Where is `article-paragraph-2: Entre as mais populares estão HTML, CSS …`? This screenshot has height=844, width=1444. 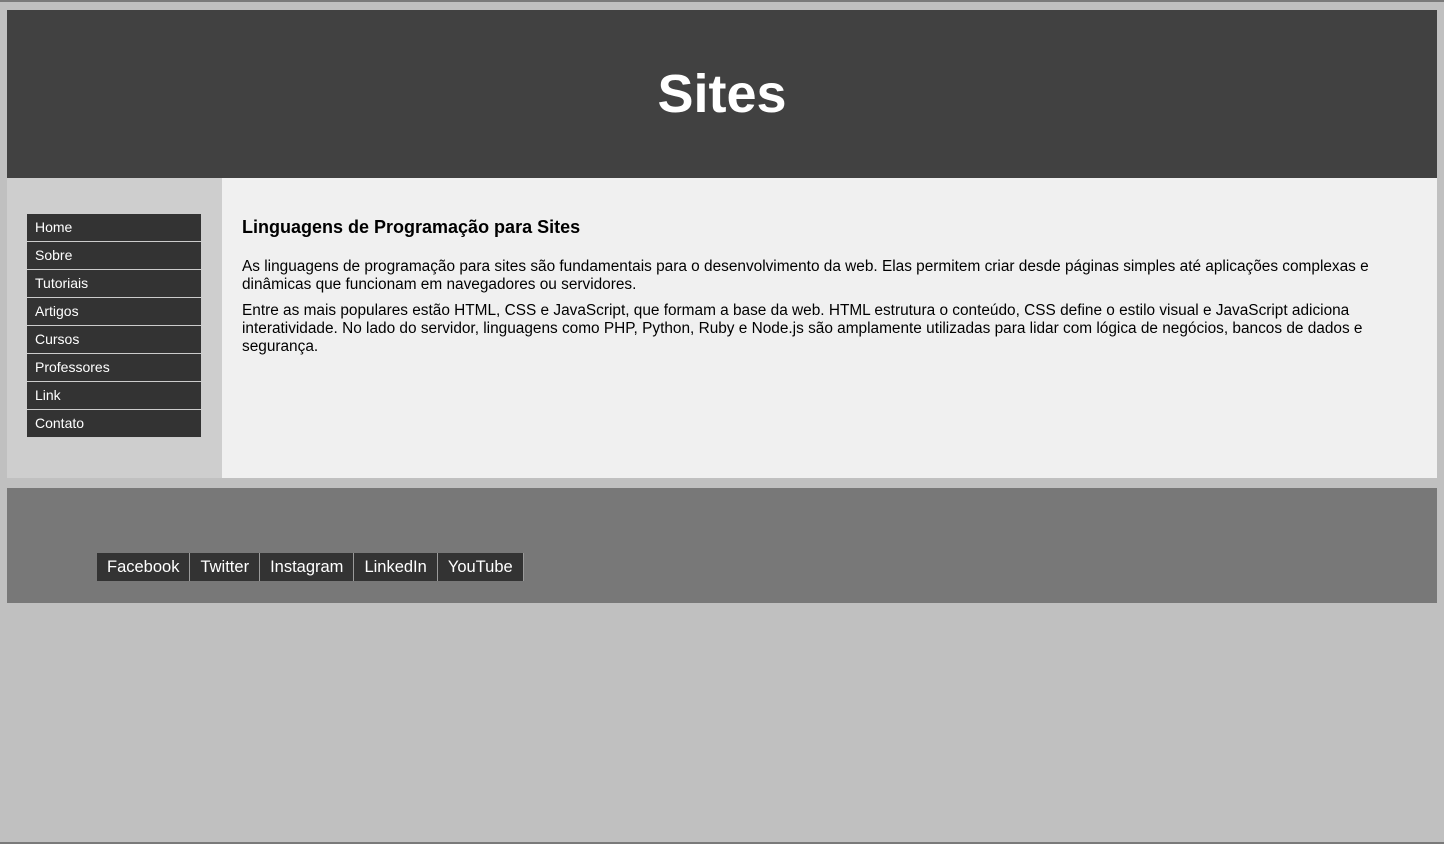 article-paragraph-2: Entre as mais populares estão HTML, CSS … is located at coordinates (802, 328).